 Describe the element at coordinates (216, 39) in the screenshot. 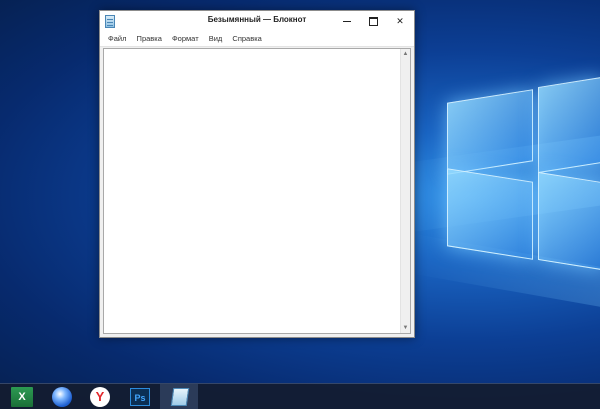

I see `menu-view: Вид` at that location.